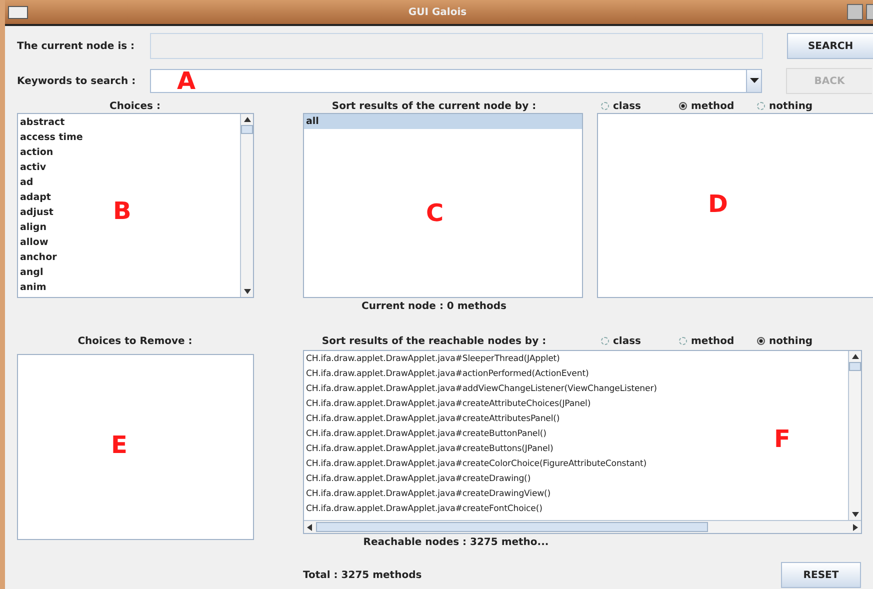 This screenshot has height=589, width=873. I want to click on scroll-right-icon, so click(855, 527).